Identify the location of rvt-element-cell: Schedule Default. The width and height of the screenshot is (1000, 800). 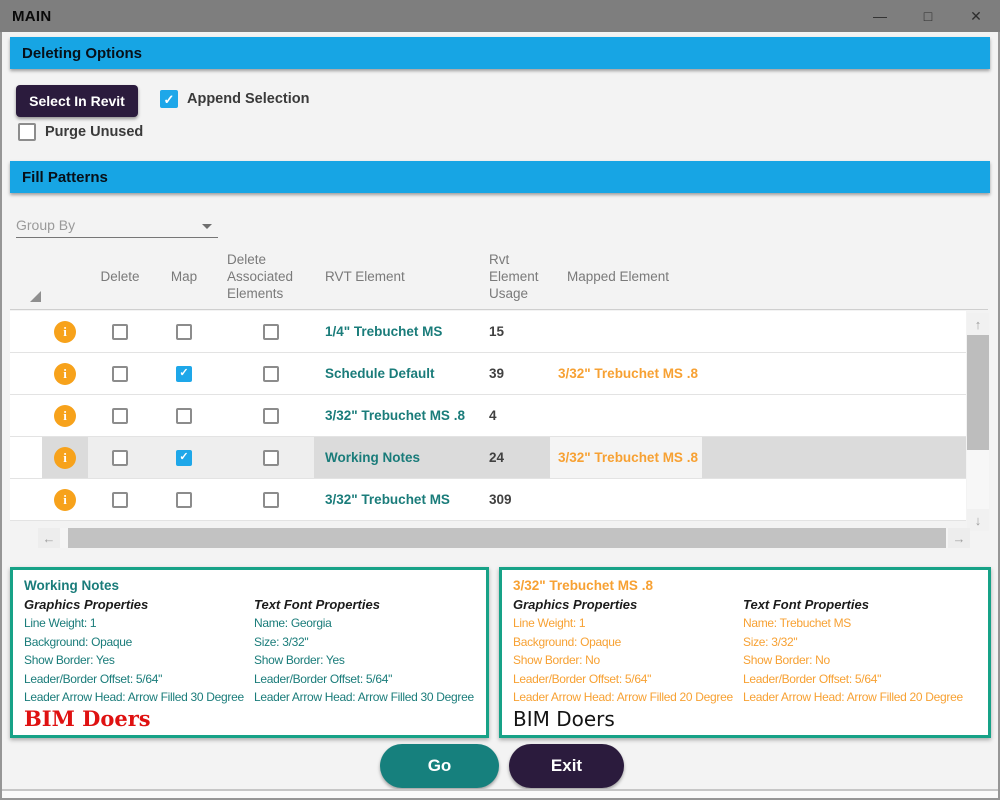
(380, 373).